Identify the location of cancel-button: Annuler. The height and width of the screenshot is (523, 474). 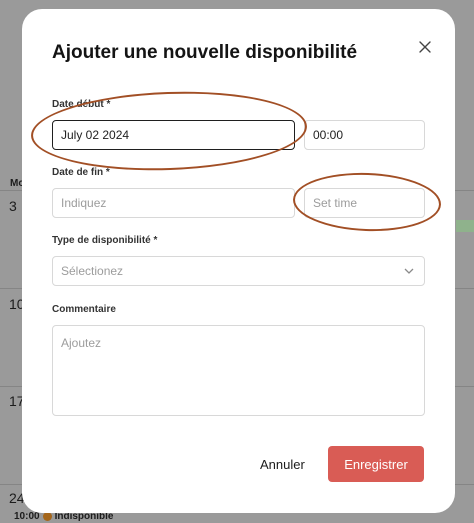
(282, 464).